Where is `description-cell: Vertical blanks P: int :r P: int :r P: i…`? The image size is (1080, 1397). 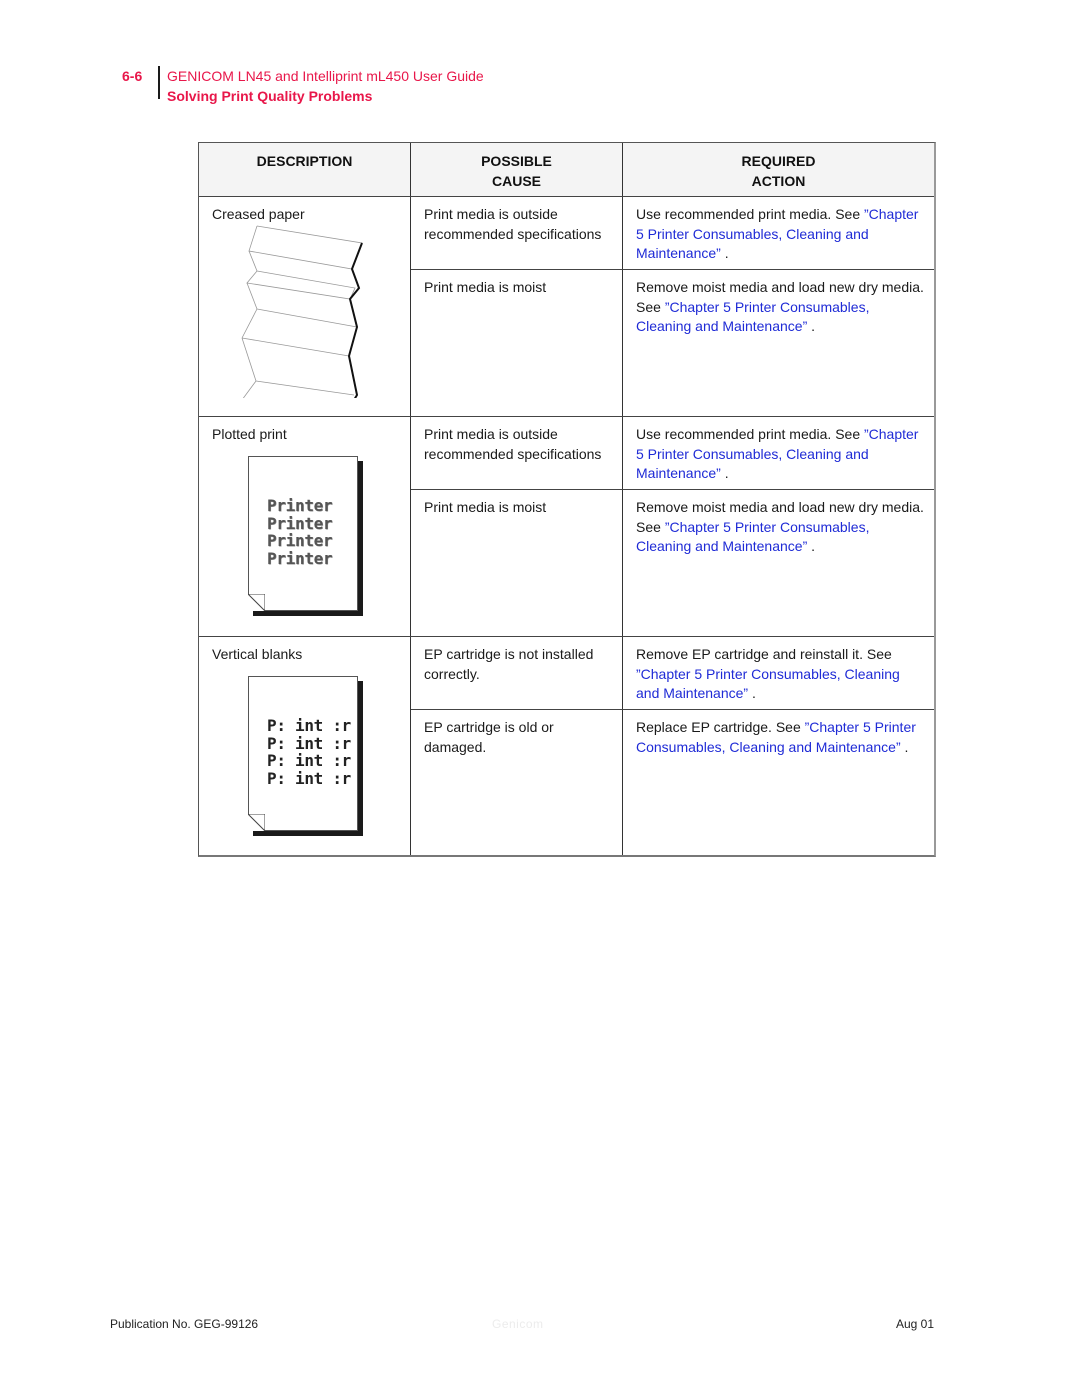
description-cell: Vertical blanks P: int :r P: int :r P: i… is located at coordinates (305, 746).